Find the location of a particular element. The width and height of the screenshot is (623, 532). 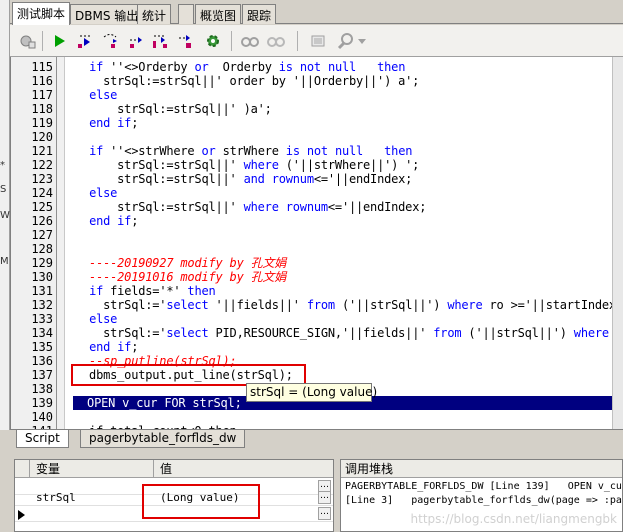

code-line: if fields='*' then is located at coordinates (145, 291).